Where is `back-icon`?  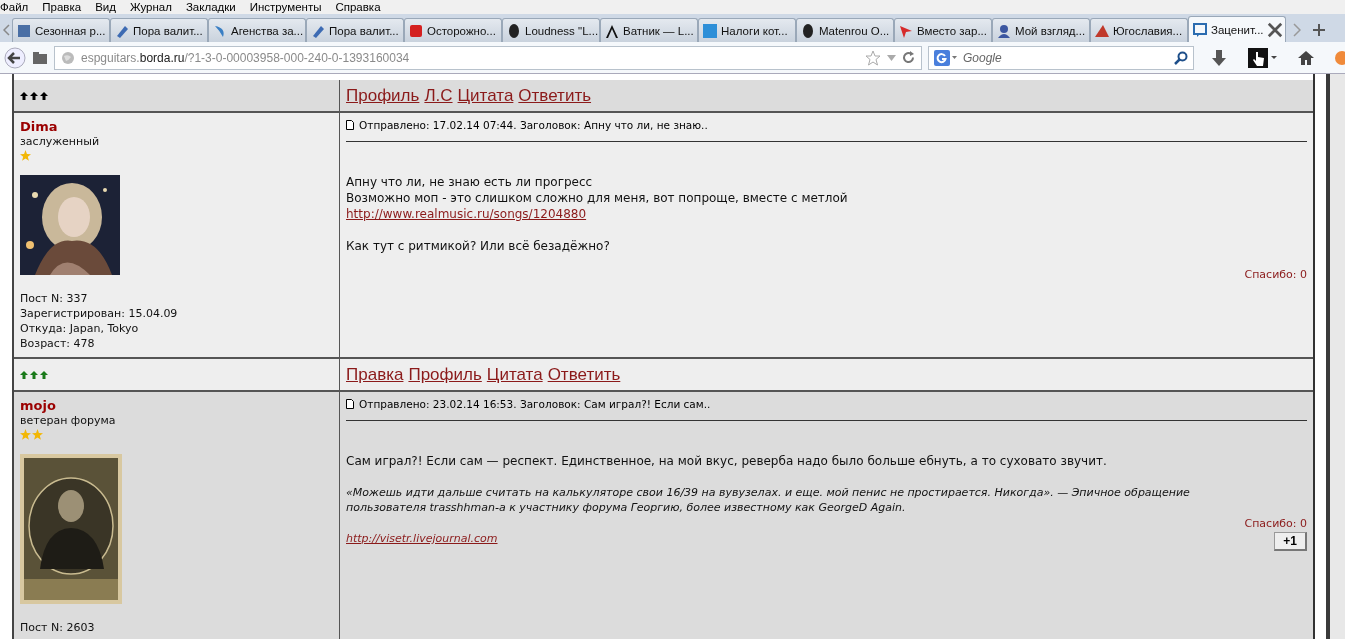 back-icon is located at coordinates (15, 57).